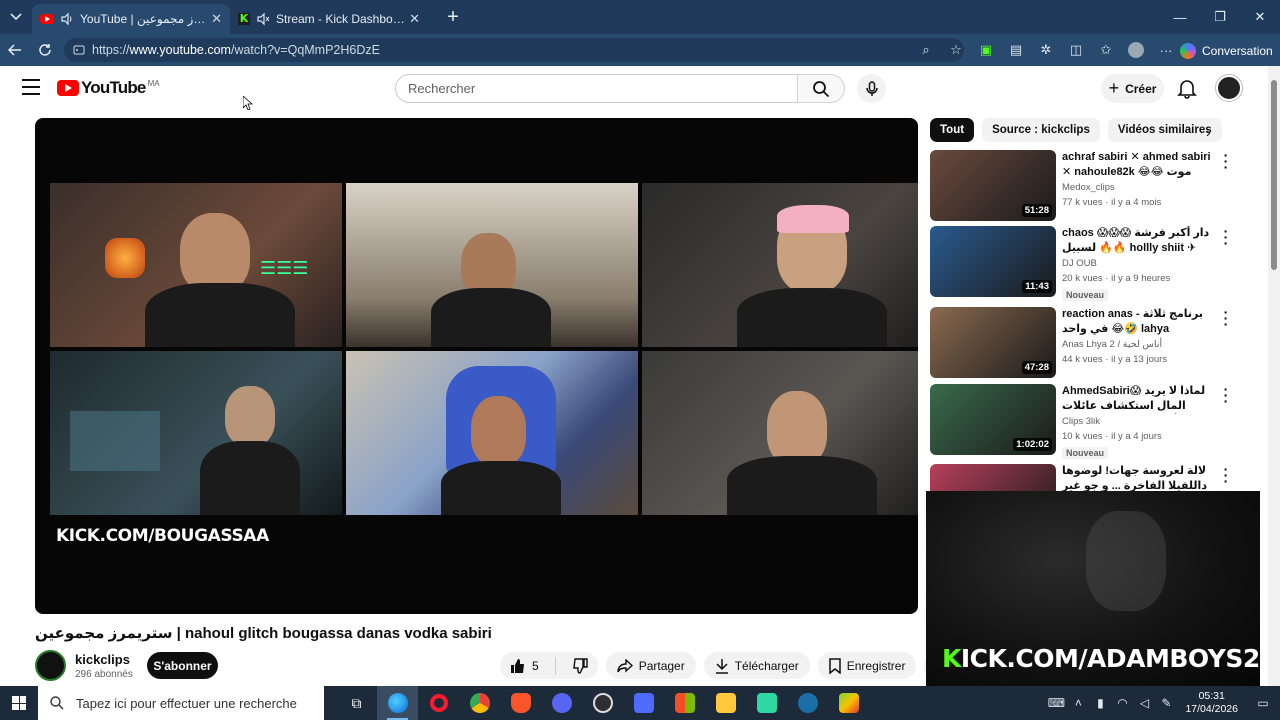  Describe the element at coordinates (356, 703) in the screenshot. I see `task-view-button: ⧉` at that location.